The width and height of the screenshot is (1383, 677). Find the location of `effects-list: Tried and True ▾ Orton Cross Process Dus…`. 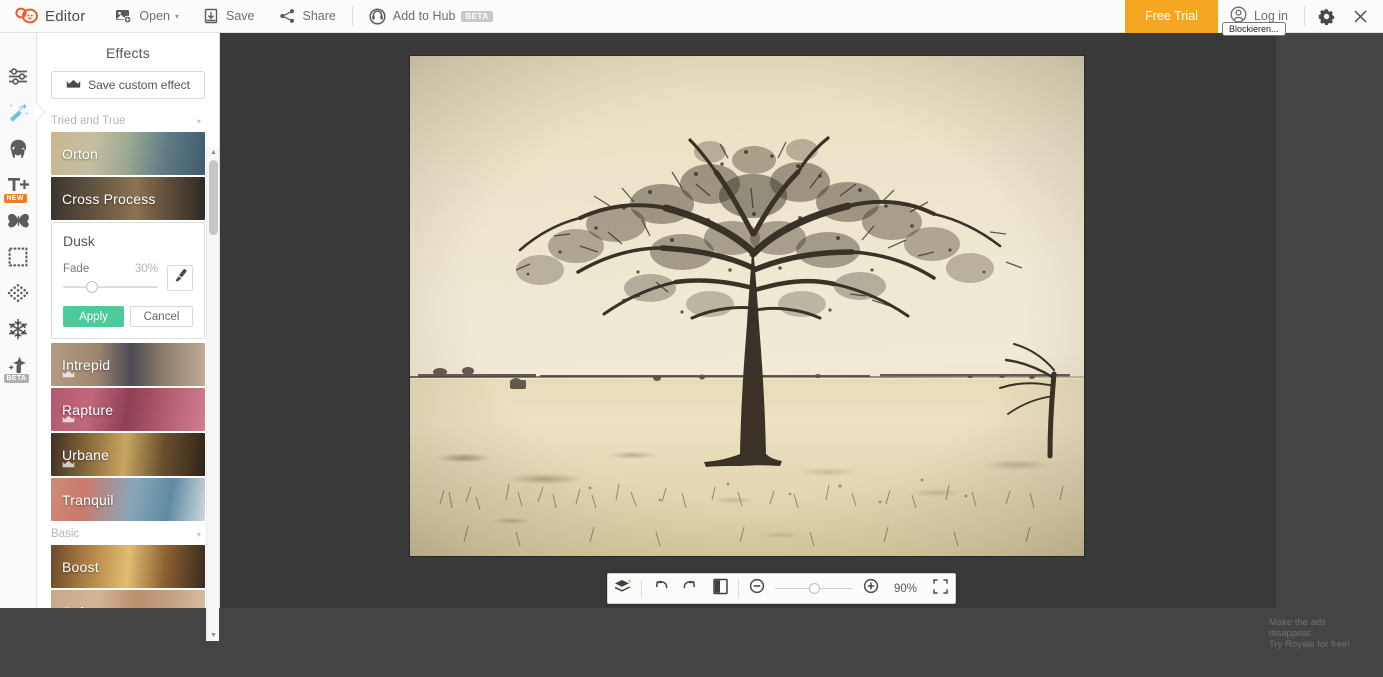

effects-list: Tried and True ▾ Orton Cross Process Dus… is located at coordinates (128, 359).